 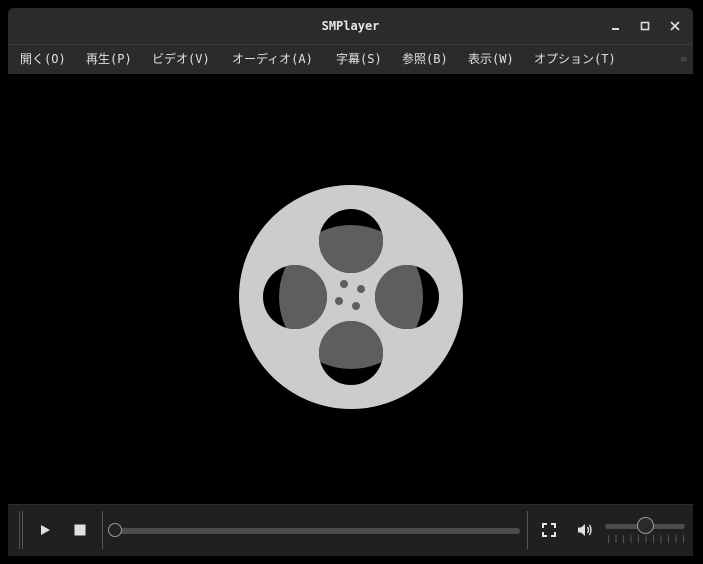 I want to click on stop-icon, so click(x=80, y=530).